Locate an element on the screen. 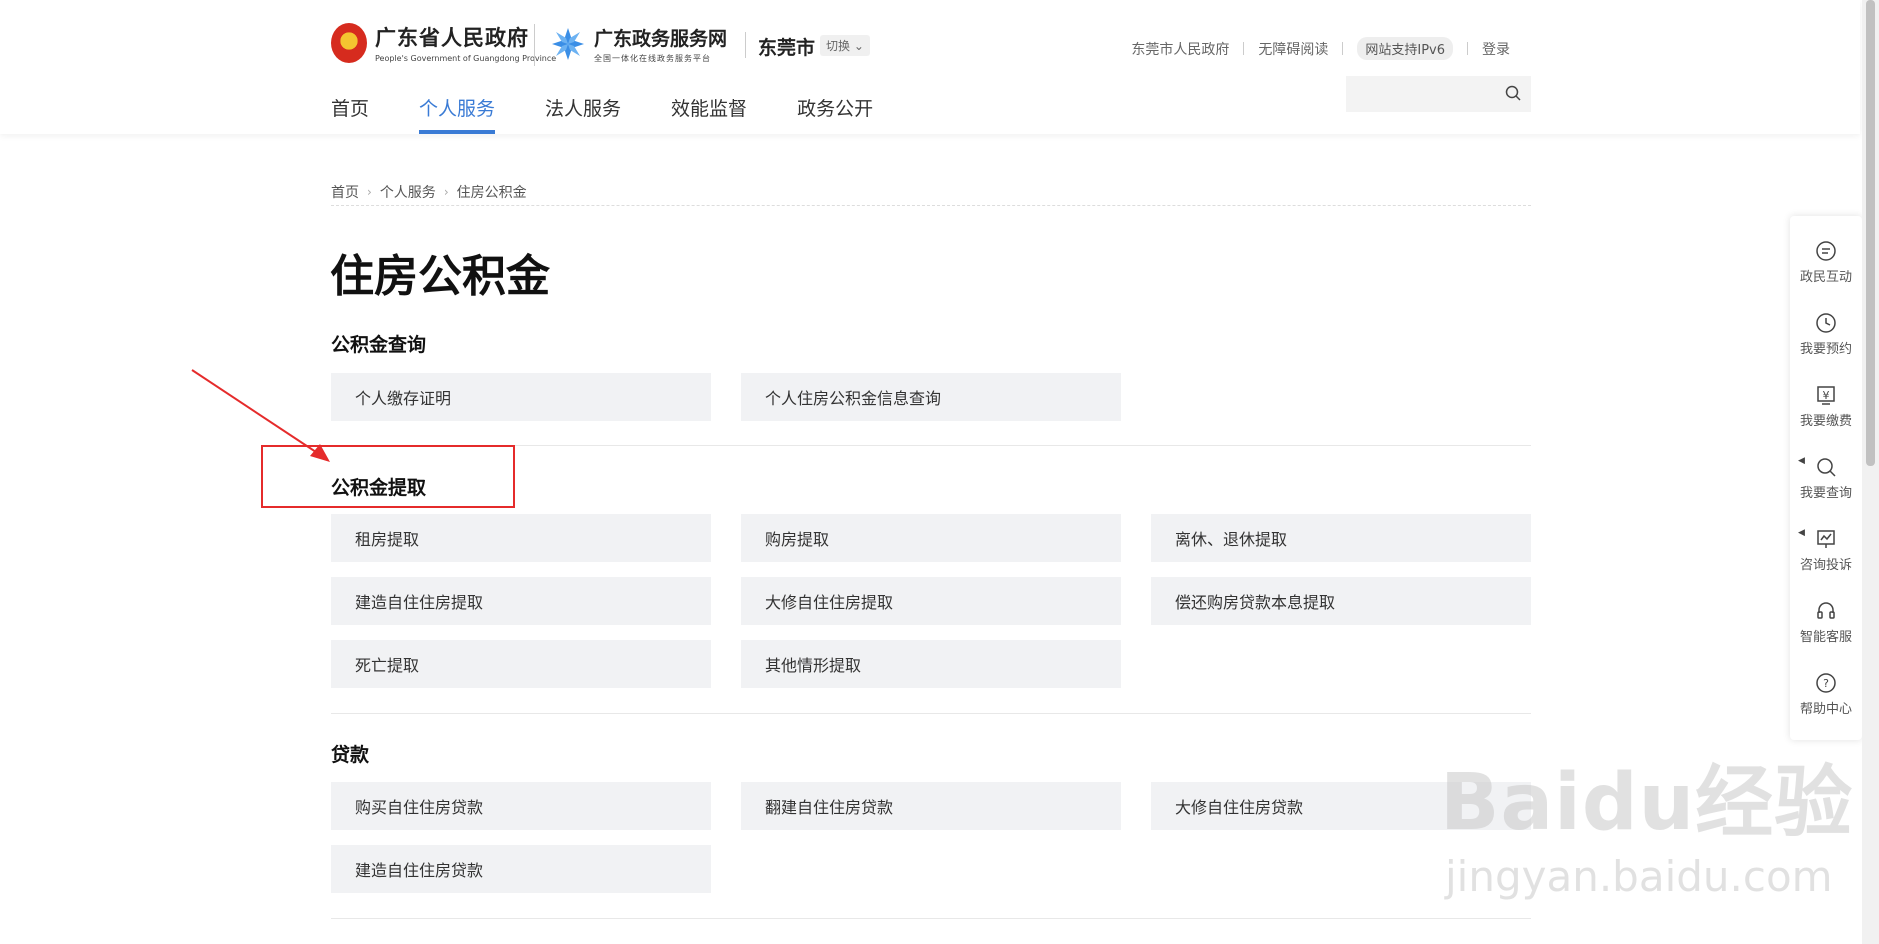 The image size is (1879, 944). login-link: 登录 is located at coordinates (1496, 49).